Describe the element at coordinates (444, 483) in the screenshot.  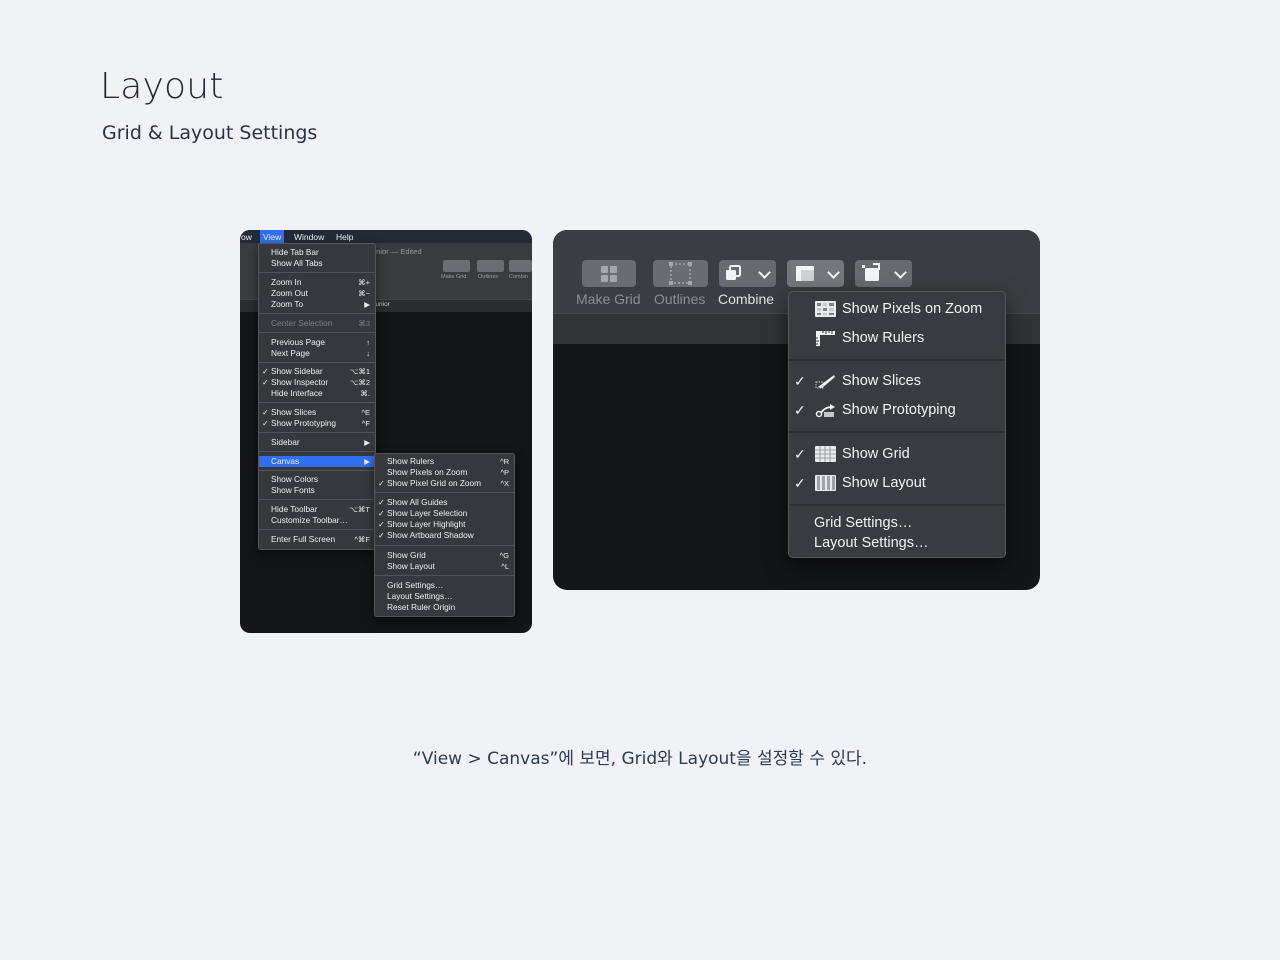
I see `submenu-item-show-pixel-grid: ✓ Show Pixel Grid on Zoom ^X` at that location.